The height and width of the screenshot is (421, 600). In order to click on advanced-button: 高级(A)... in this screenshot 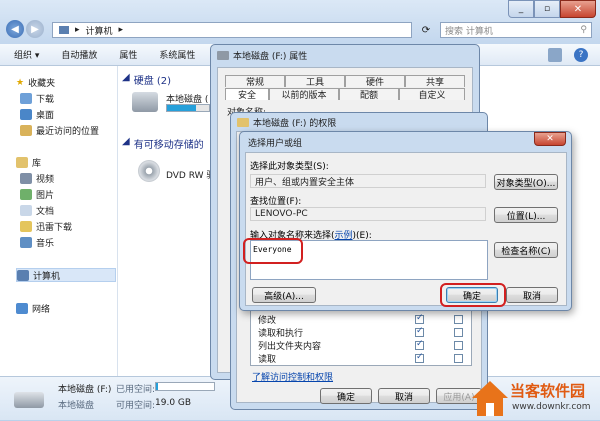, I will do `click(284, 295)`.